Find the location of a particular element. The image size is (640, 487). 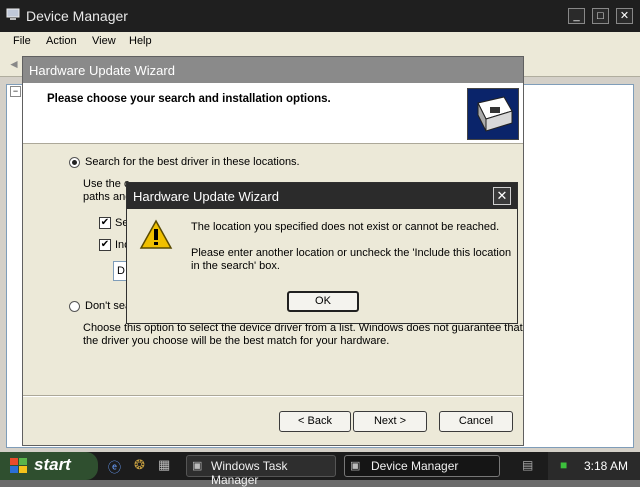

start-label: start is located at coordinates (52, 464).